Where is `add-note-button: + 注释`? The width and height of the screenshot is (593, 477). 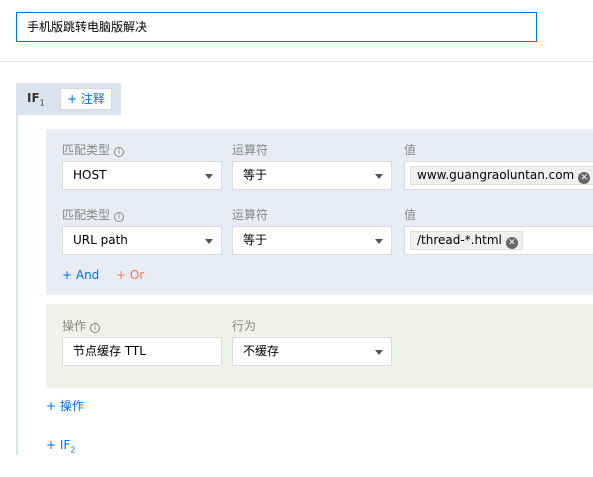 add-note-button: + 注释 is located at coordinates (86, 99).